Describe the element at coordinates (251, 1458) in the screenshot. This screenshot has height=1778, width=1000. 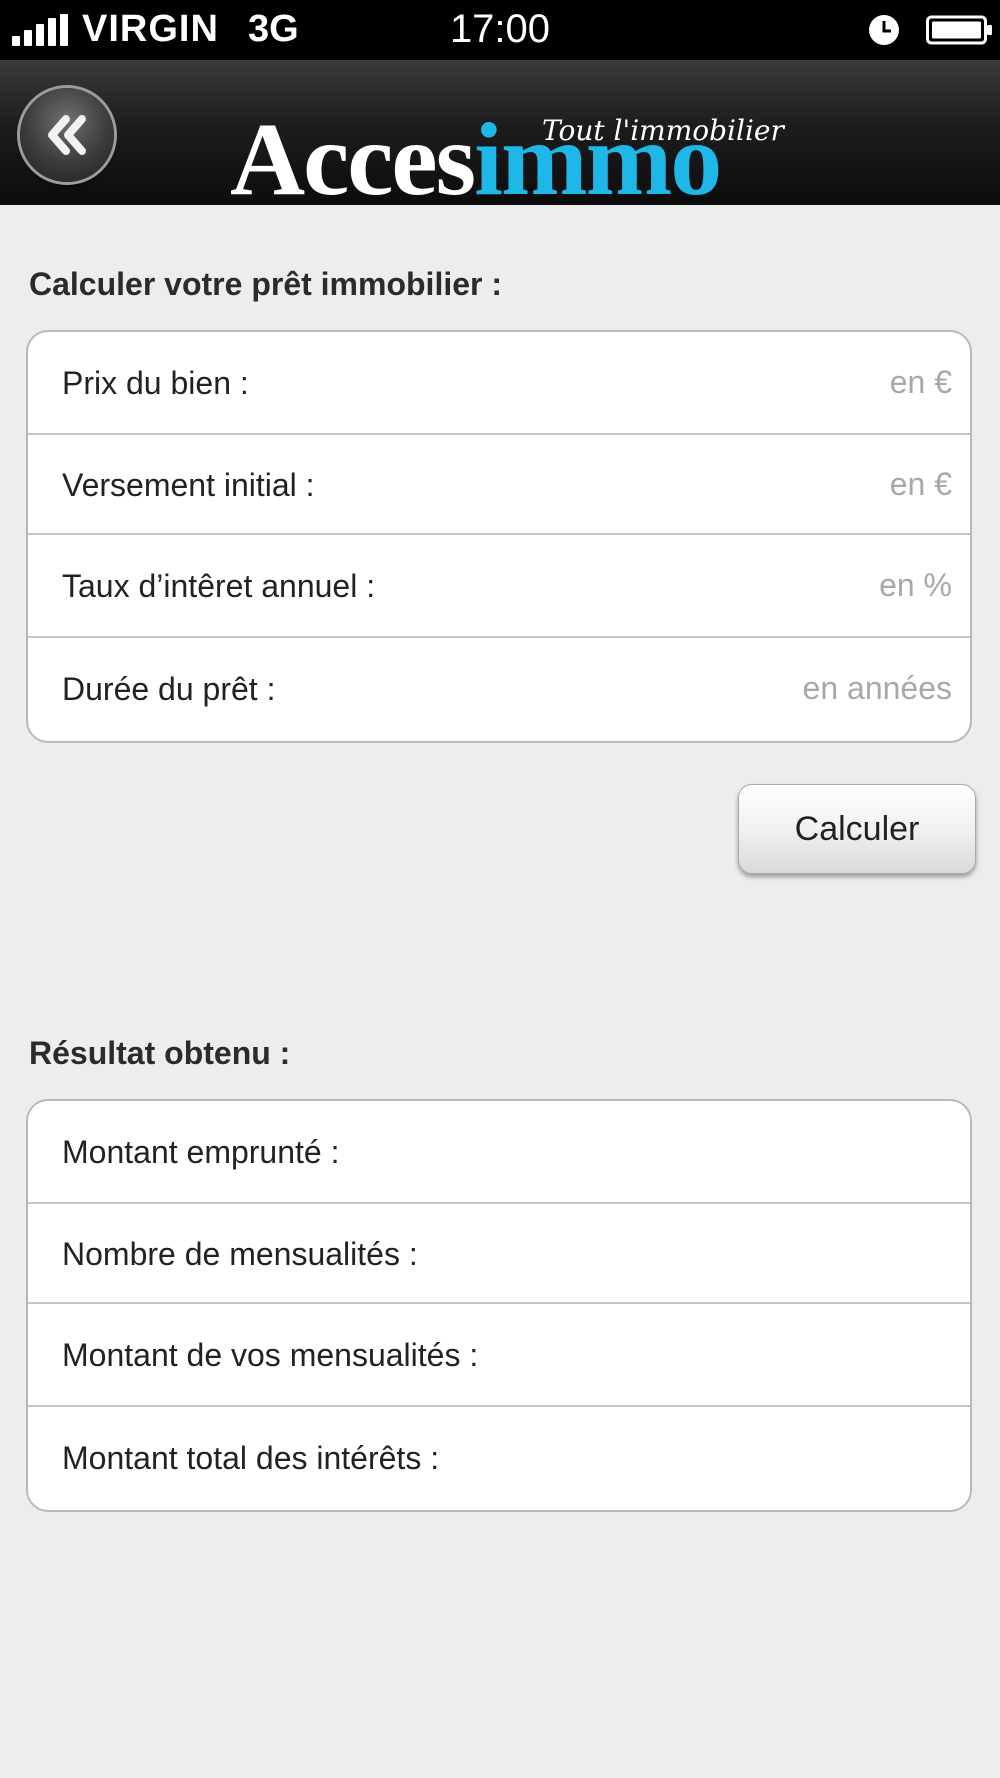
I see `result-label-total-interest: Montant total des intérêts :` at that location.